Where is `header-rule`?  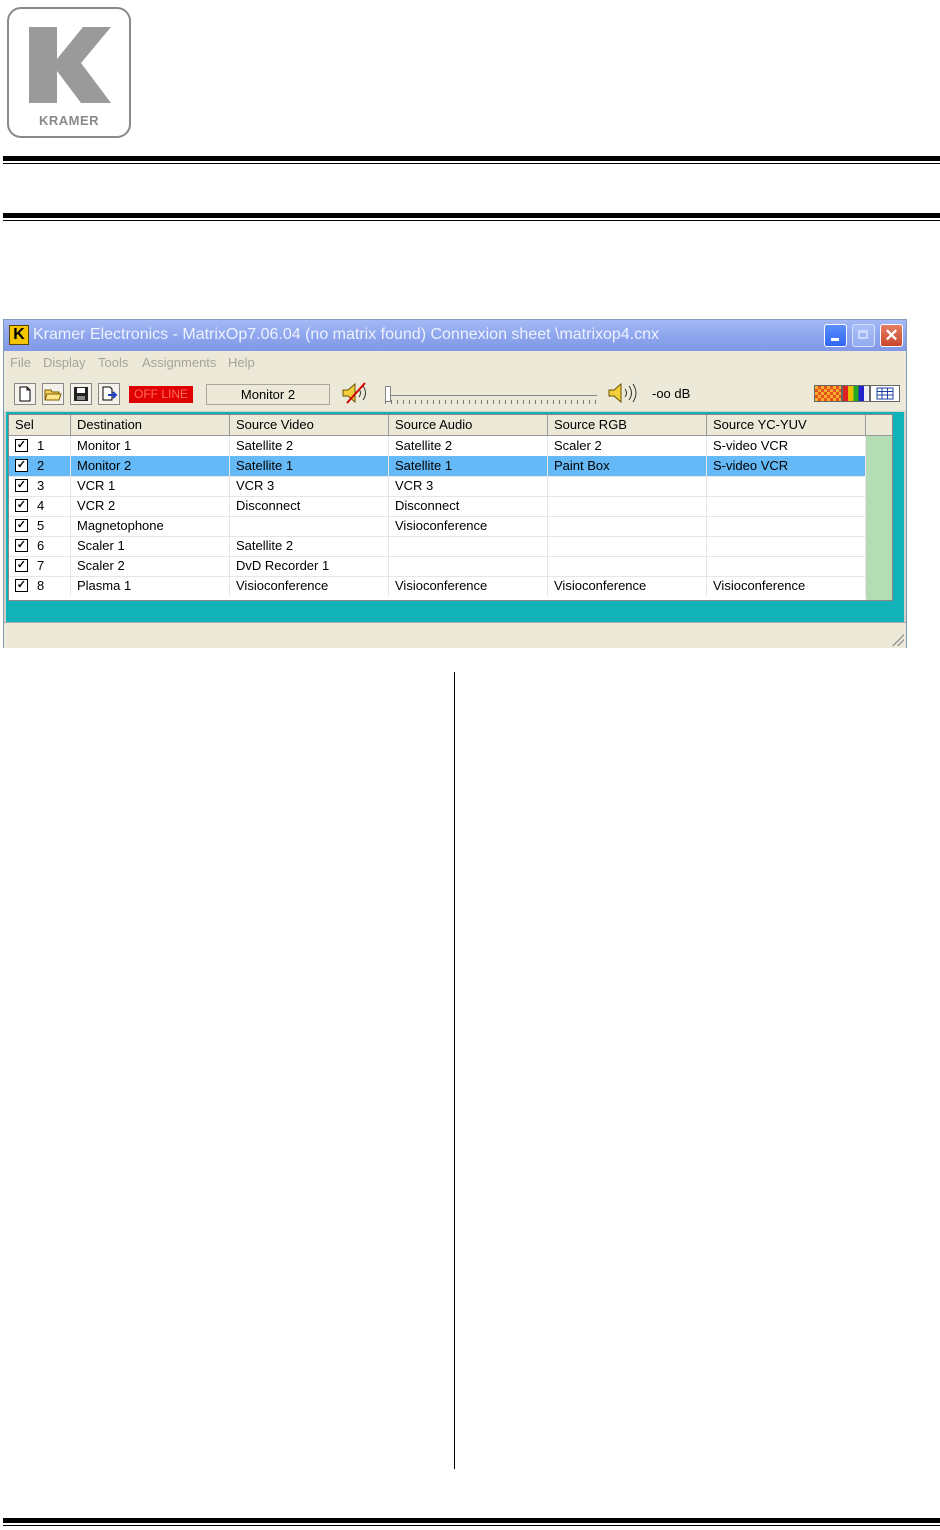
header-rule is located at coordinates (471, 160).